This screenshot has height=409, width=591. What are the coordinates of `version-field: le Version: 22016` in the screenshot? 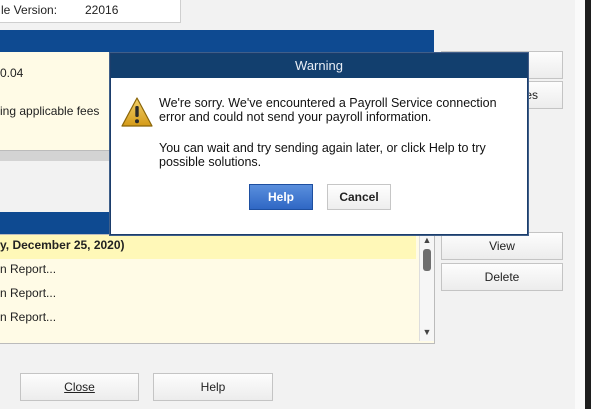 It's located at (90, 11).